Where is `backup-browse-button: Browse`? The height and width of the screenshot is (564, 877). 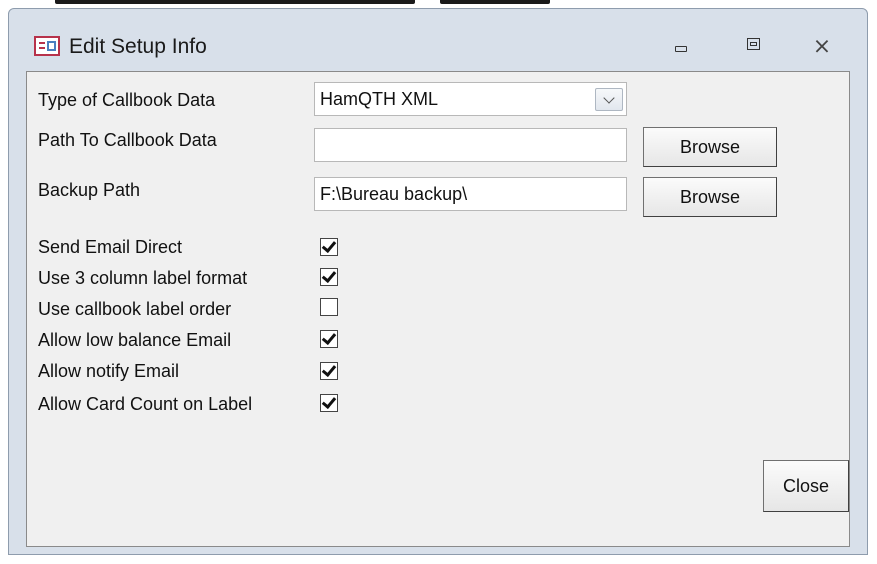
backup-browse-button: Browse is located at coordinates (710, 197).